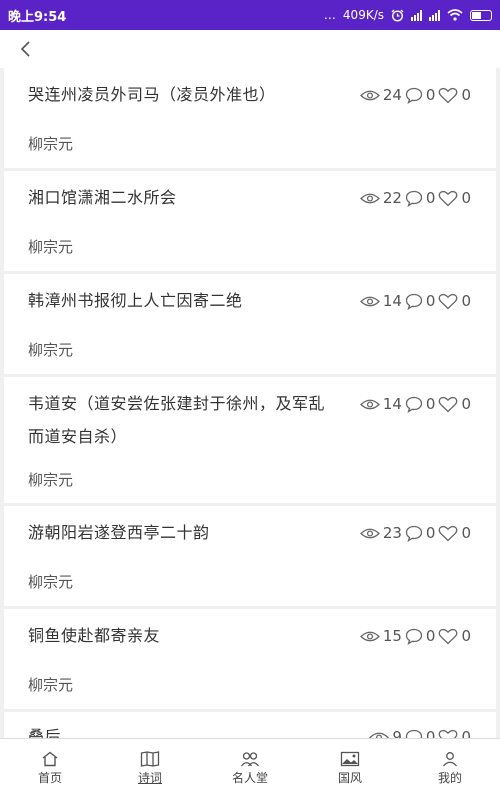 The height and width of the screenshot is (800, 500). I want to click on poem-card: 叠后 9 0 0, so click(250, 725).